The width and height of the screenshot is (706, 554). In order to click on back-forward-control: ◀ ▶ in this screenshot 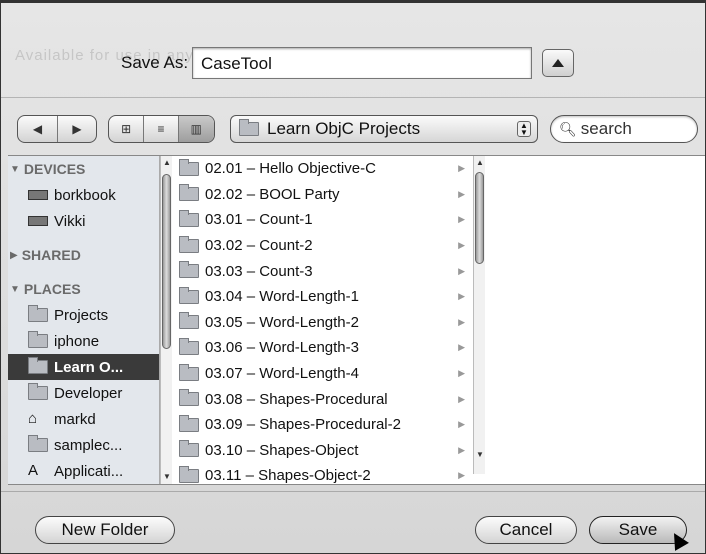, I will do `click(57, 129)`.